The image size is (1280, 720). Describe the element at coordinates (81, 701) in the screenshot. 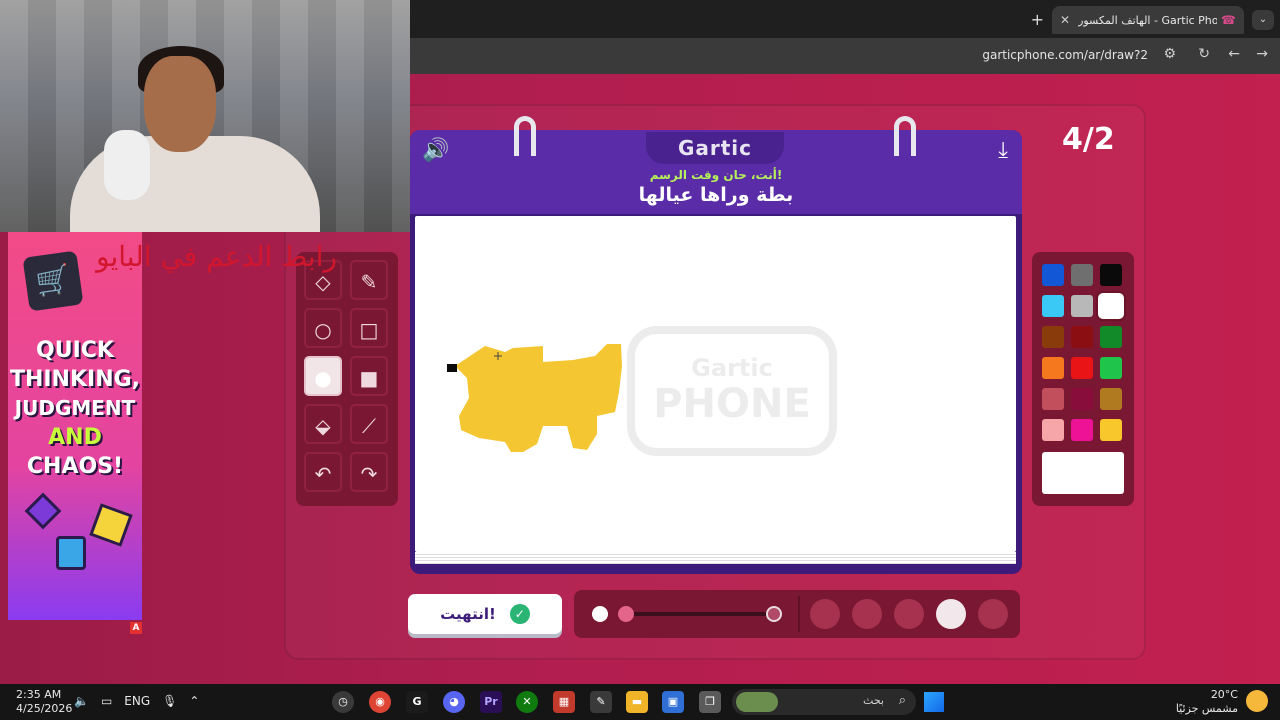

I see `volume-icon: 🔈` at that location.